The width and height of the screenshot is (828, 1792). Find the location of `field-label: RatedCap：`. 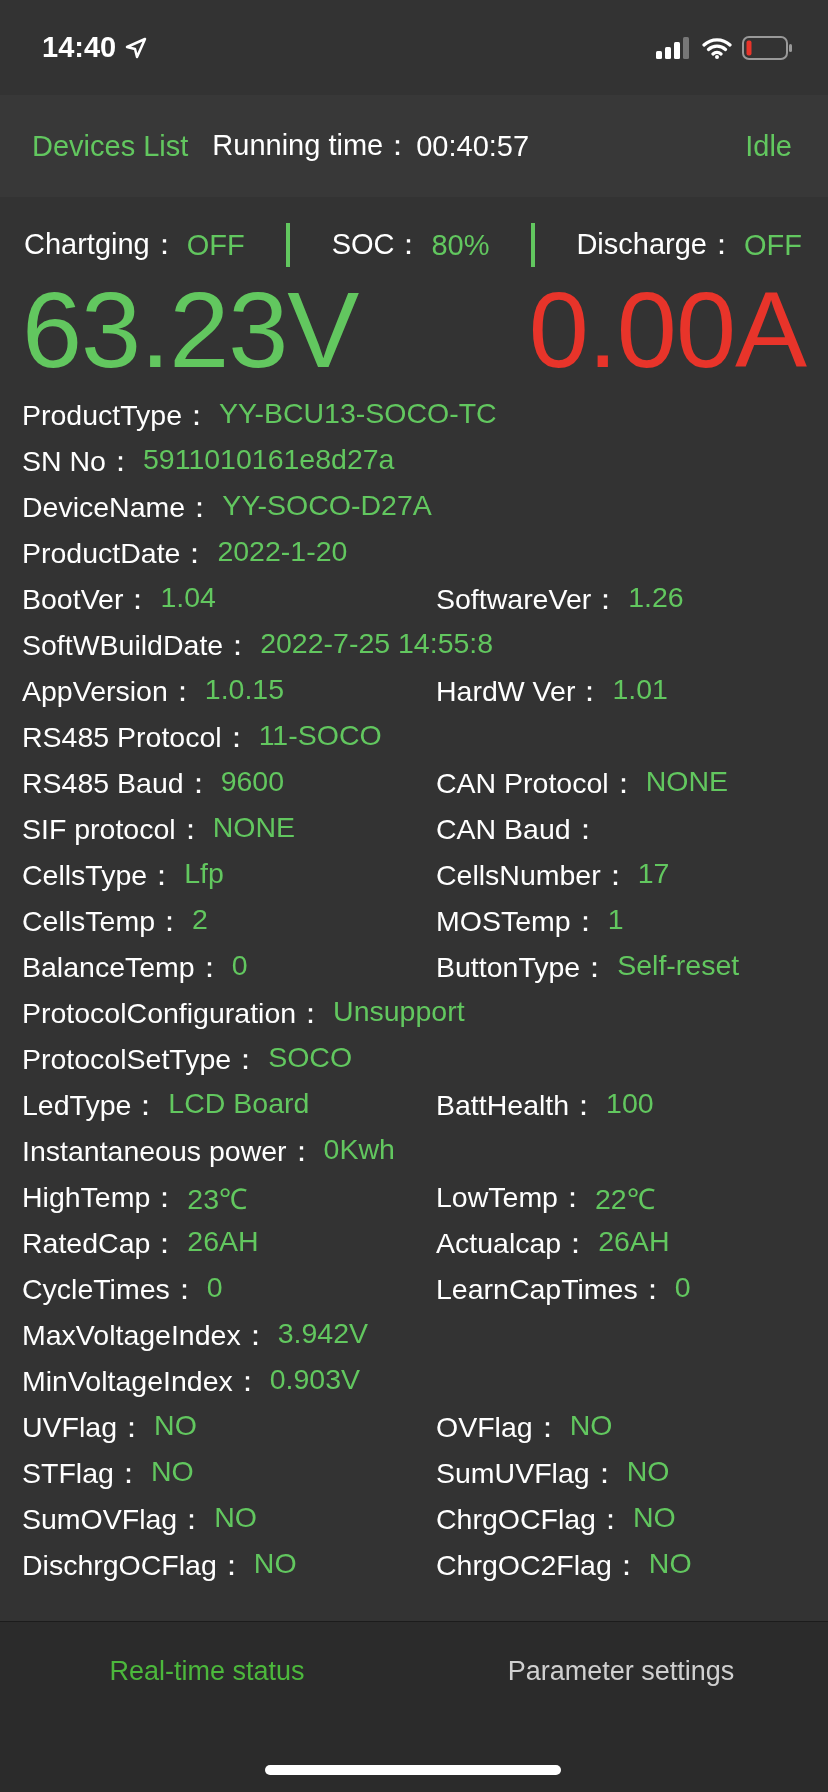

field-label: RatedCap： is located at coordinates (101, 1243).